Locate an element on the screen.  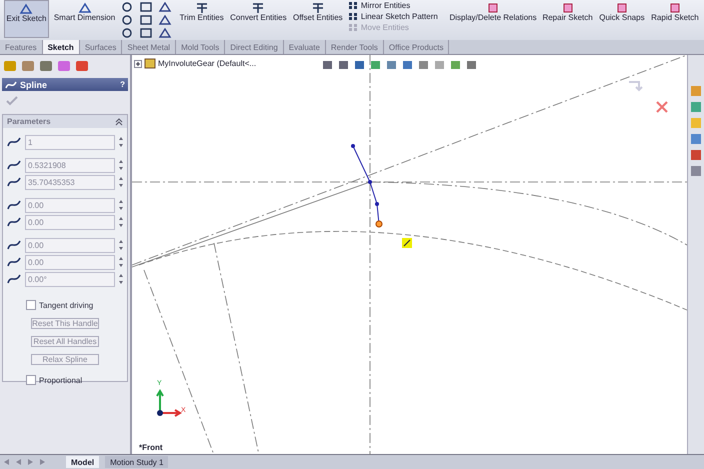
ribbon-item: Mirror Entities is located at coordinates (396, 5).